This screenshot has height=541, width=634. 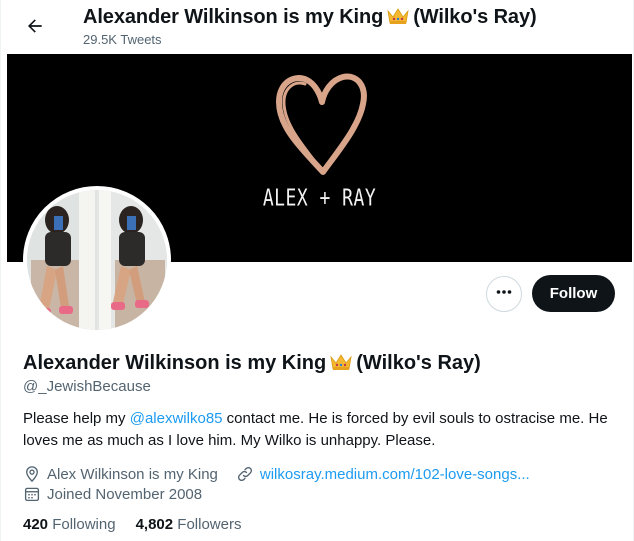 What do you see at coordinates (87, 386) in the screenshot?
I see `user-handle: @_JewishBecause` at bounding box center [87, 386].